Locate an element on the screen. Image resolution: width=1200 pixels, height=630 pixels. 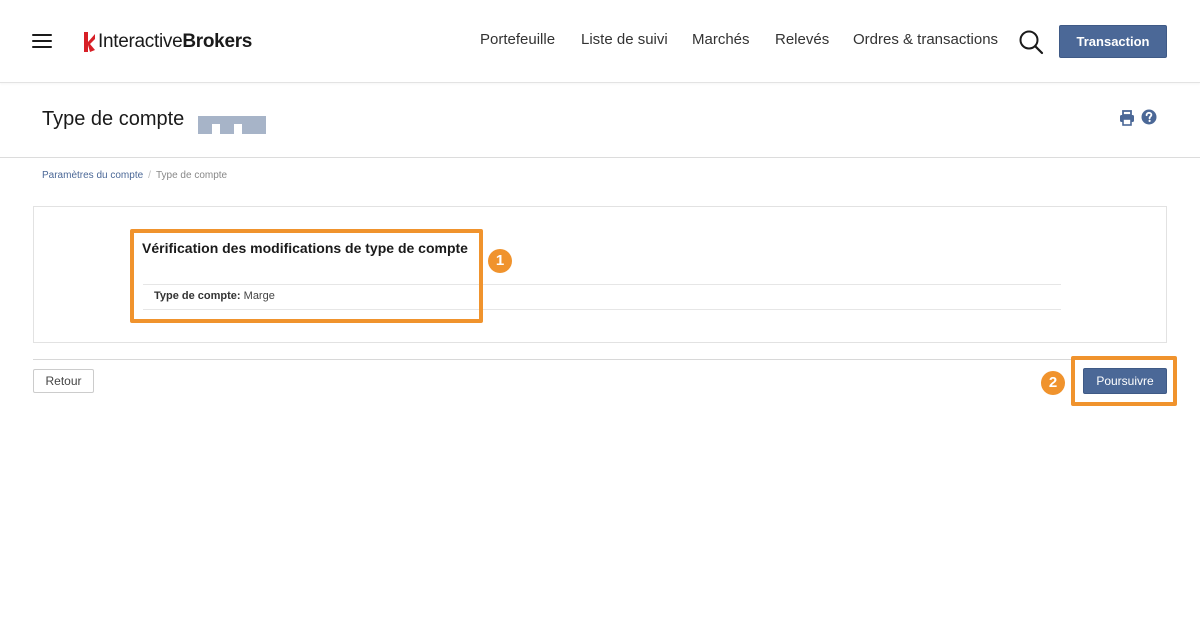
nav-item-liste-de-suivi: Liste de suivi is located at coordinates (624, 39).